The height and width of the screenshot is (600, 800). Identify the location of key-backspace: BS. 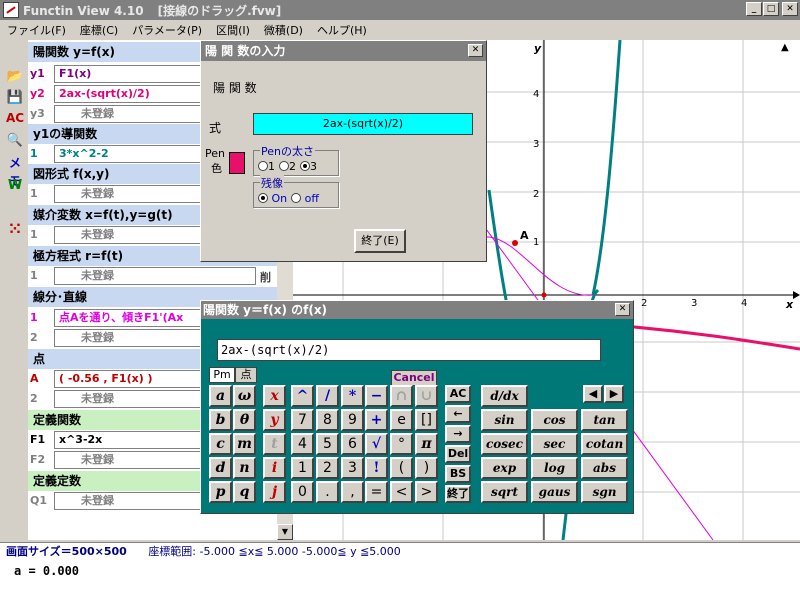
(458, 474).